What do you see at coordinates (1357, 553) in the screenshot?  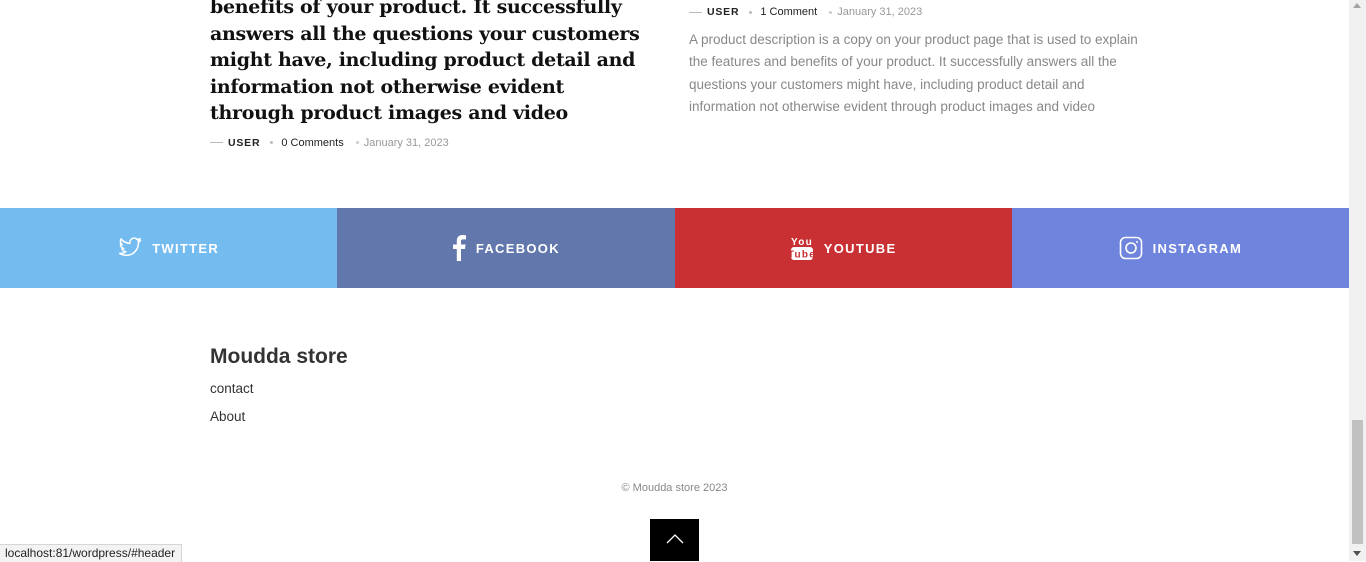 I see `scroll-down-arrow-icon` at bounding box center [1357, 553].